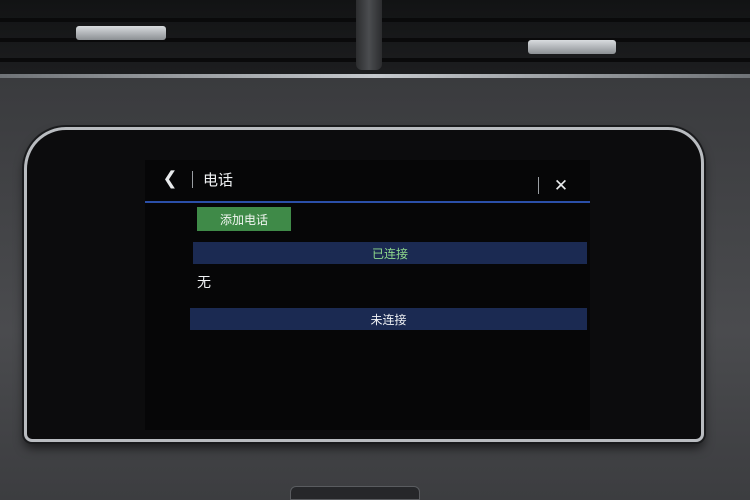 Image resolution: width=750 pixels, height=500 pixels. I want to click on back-button: ❮, so click(170, 179).